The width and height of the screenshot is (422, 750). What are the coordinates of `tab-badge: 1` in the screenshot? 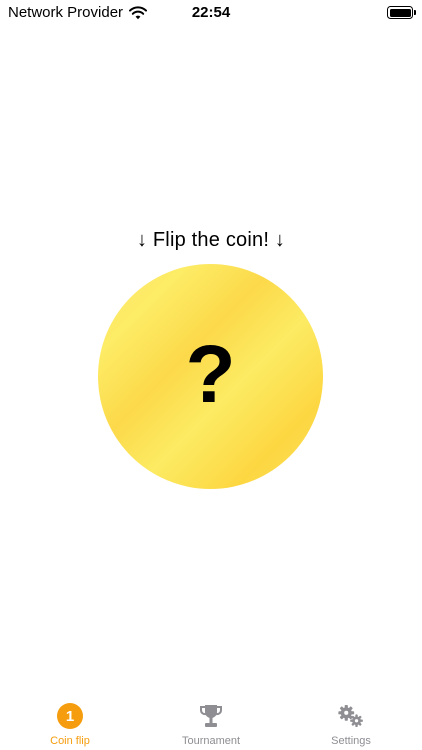 It's located at (70, 716).